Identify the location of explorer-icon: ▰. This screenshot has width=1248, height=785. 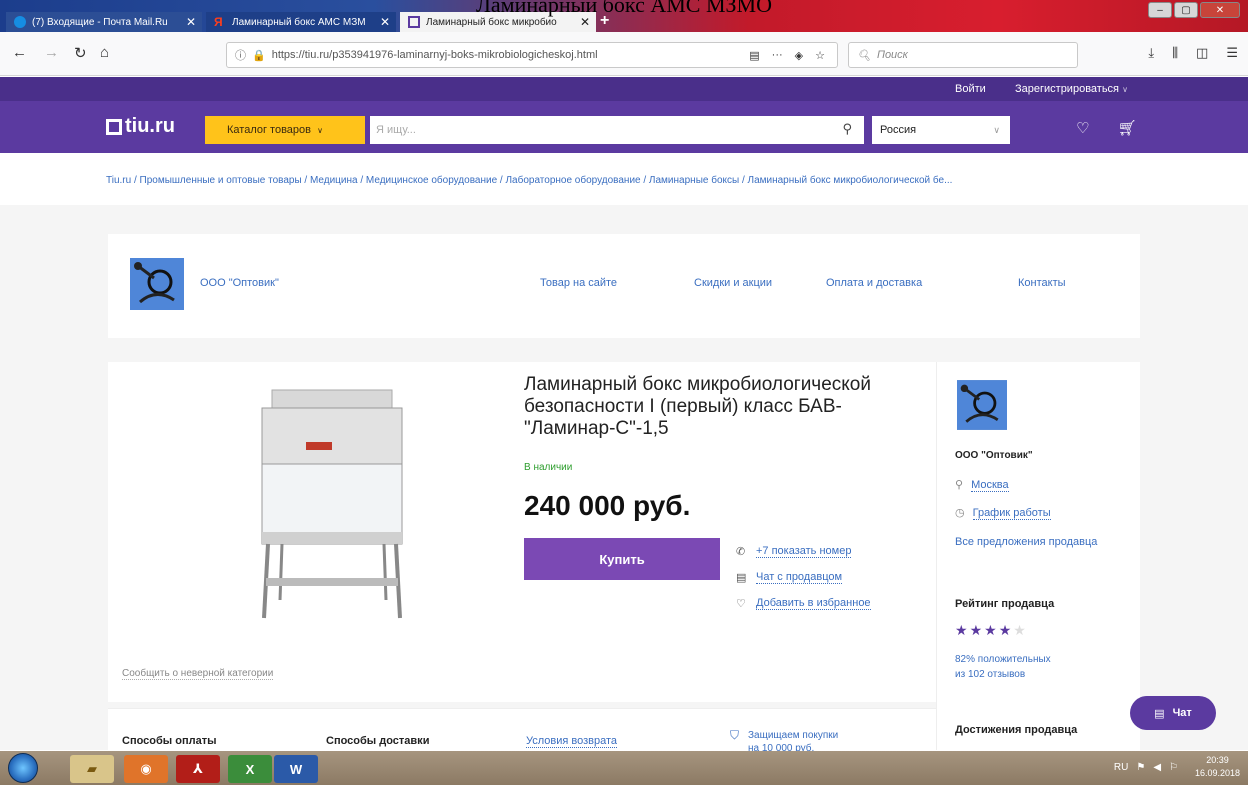
(92, 769).